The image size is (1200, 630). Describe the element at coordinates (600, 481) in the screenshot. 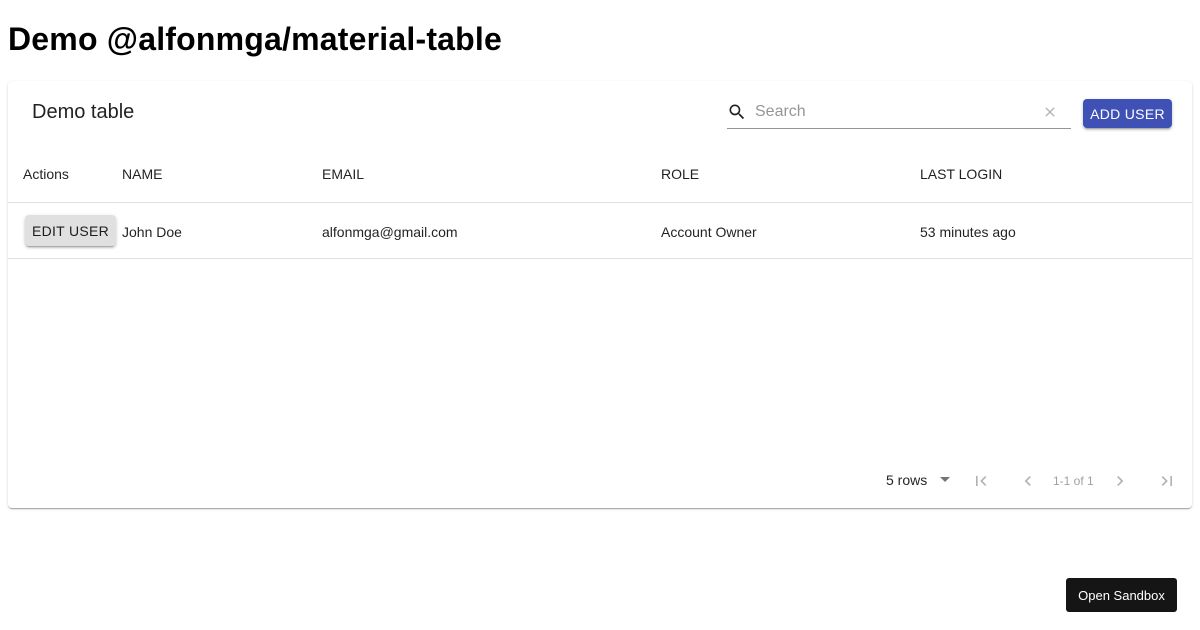

I see `pagination: 5 rows 1-1 of 1` at that location.